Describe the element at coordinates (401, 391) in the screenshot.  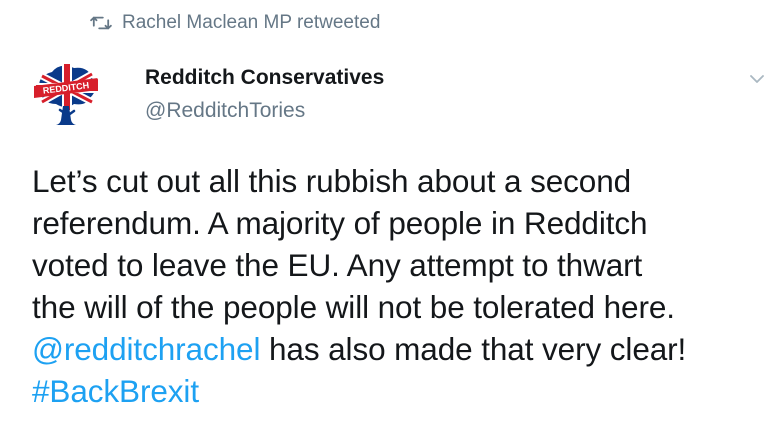
I see `tweet-line-6: #BackBrexit` at that location.